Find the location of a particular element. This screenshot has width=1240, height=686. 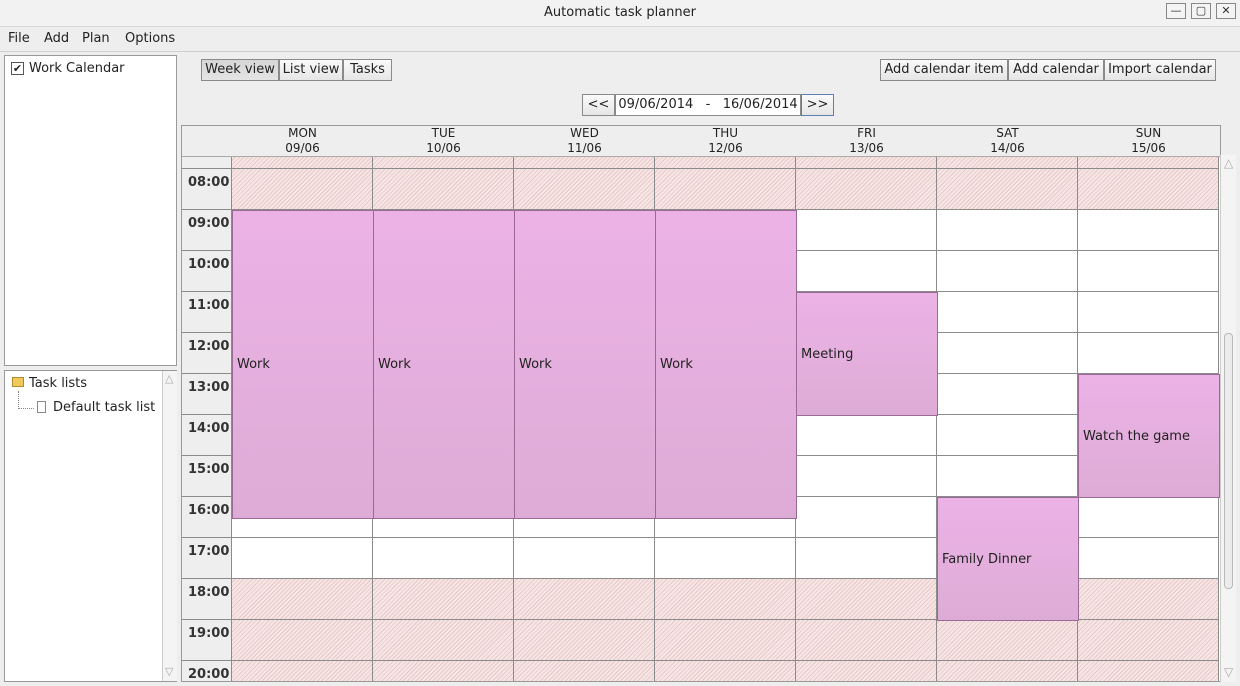

tree-scrollbar: △ ▽ is located at coordinates (169, 526).